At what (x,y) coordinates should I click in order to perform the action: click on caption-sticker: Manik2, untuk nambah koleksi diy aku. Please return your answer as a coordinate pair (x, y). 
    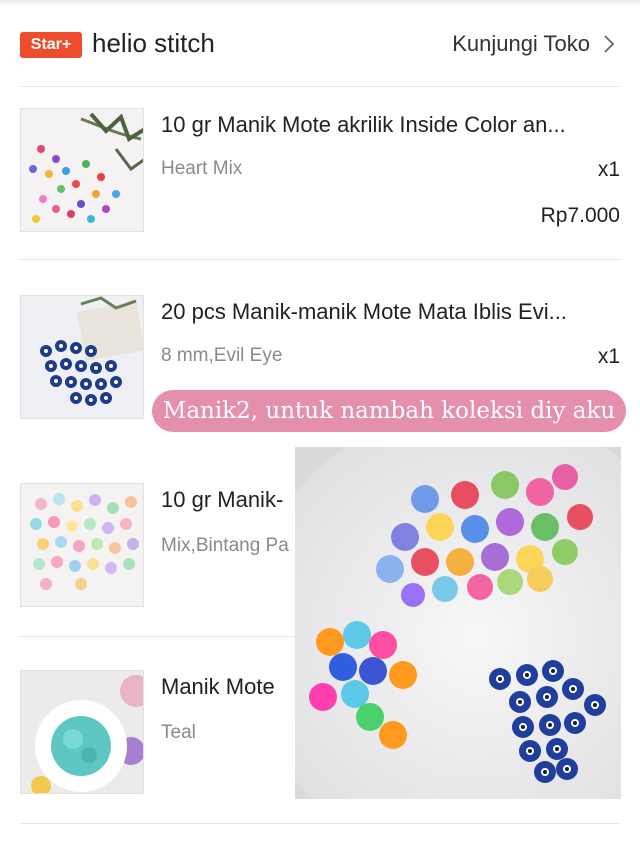
    Looking at the image, I should click on (389, 411).